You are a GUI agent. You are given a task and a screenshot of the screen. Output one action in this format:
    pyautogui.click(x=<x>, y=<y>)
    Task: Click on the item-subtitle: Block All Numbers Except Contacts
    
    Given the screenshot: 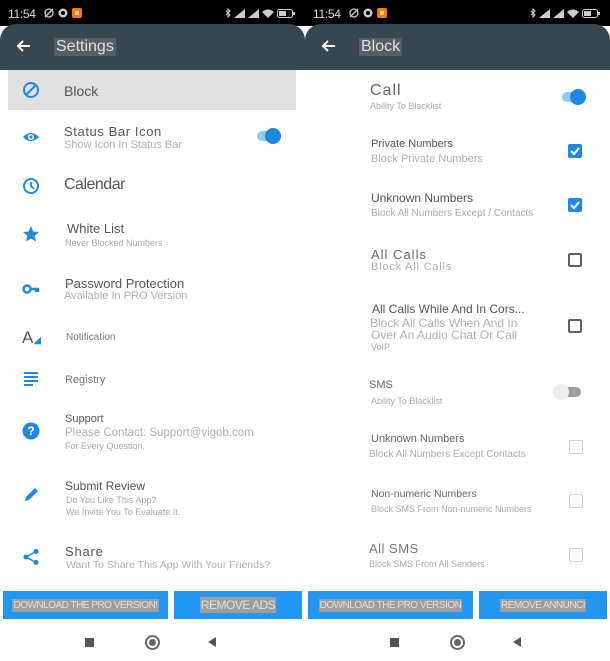 What is the action you would take?
    pyautogui.click(x=447, y=454)
    